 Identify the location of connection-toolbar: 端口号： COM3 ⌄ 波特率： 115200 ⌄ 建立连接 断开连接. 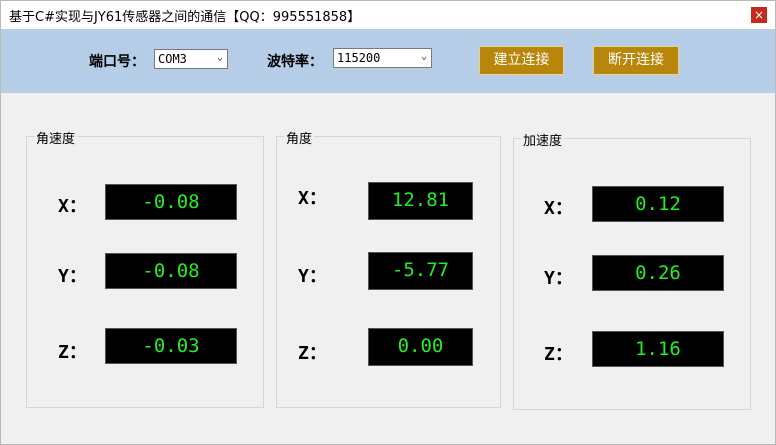
(388, 61).